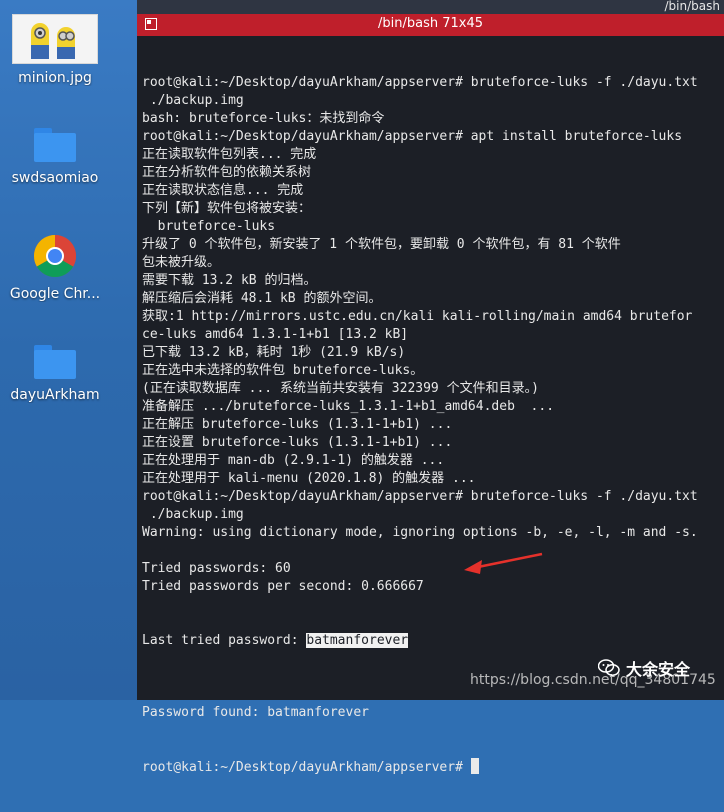 The height and width of the screenshot is (812, 724). I want to click on terminal-line: 需要下载 13.2 kB 的归档。, so click(229, 280).